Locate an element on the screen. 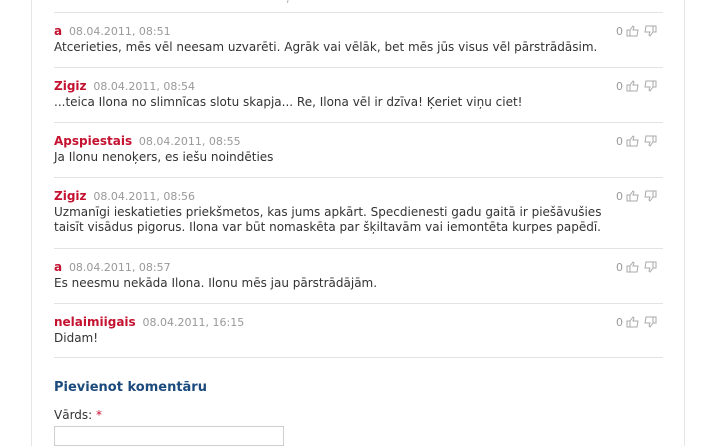 The width and height of the screenshot is (715, 446). comment-meta: nelaimiigais 08.04.2011, 16:15 is located at coordinates (358, 322).